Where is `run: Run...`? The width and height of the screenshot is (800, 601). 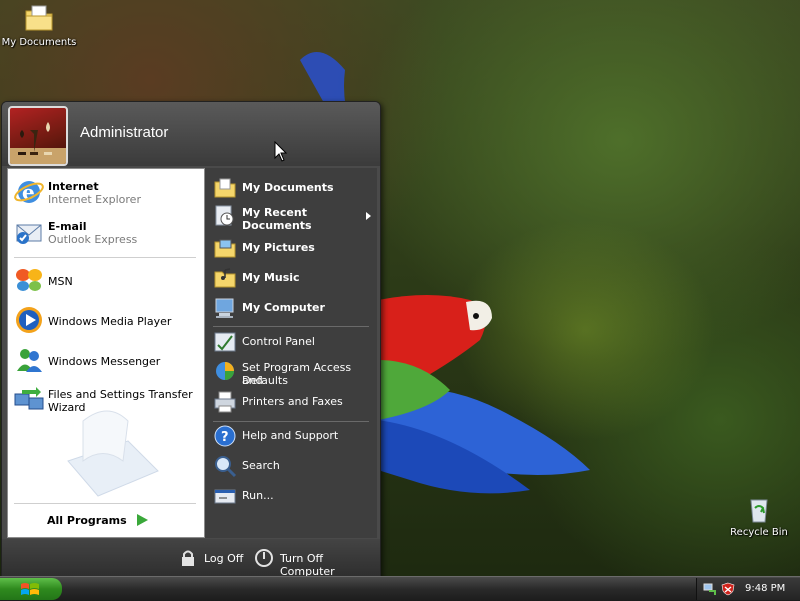 run: Run... is located at coordinates (292, 497).